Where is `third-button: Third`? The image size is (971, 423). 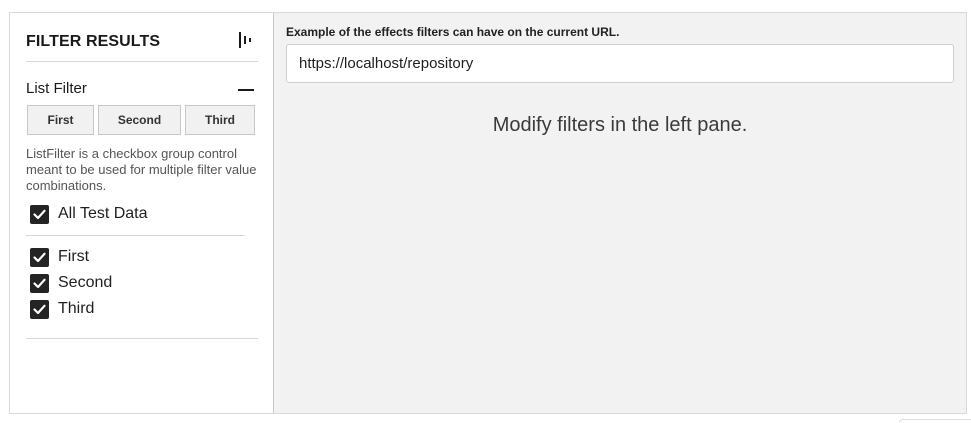
third-button: Third is located at coordinates (220, 120).